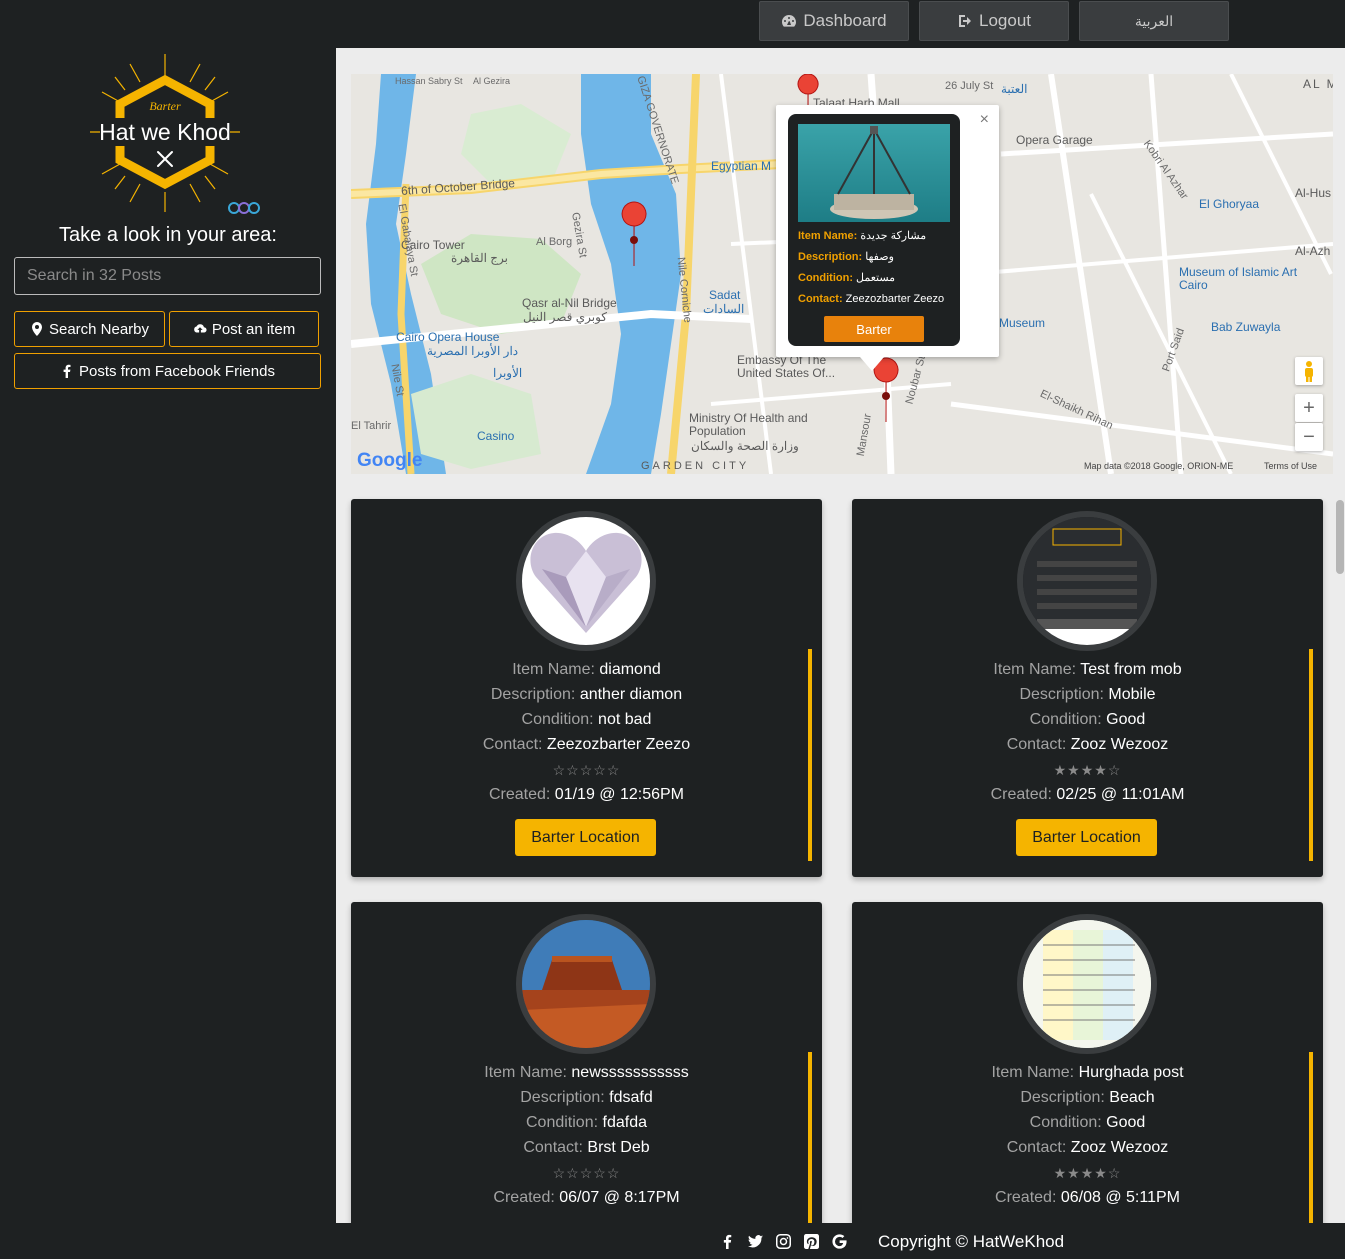 This screenshot has height=1259, width=1345. I want to click on zoom-out-button: −, so click(1309, 437).